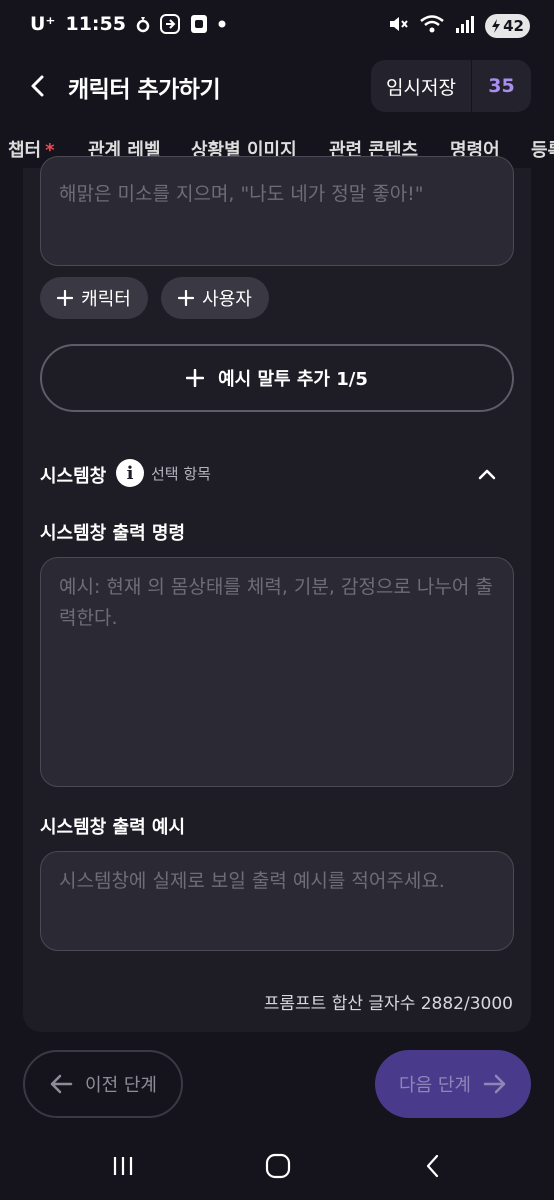 The width and height of the screenshot is (554, 1200). I want to click on carrier-label: U⁺, so click(43, 24).